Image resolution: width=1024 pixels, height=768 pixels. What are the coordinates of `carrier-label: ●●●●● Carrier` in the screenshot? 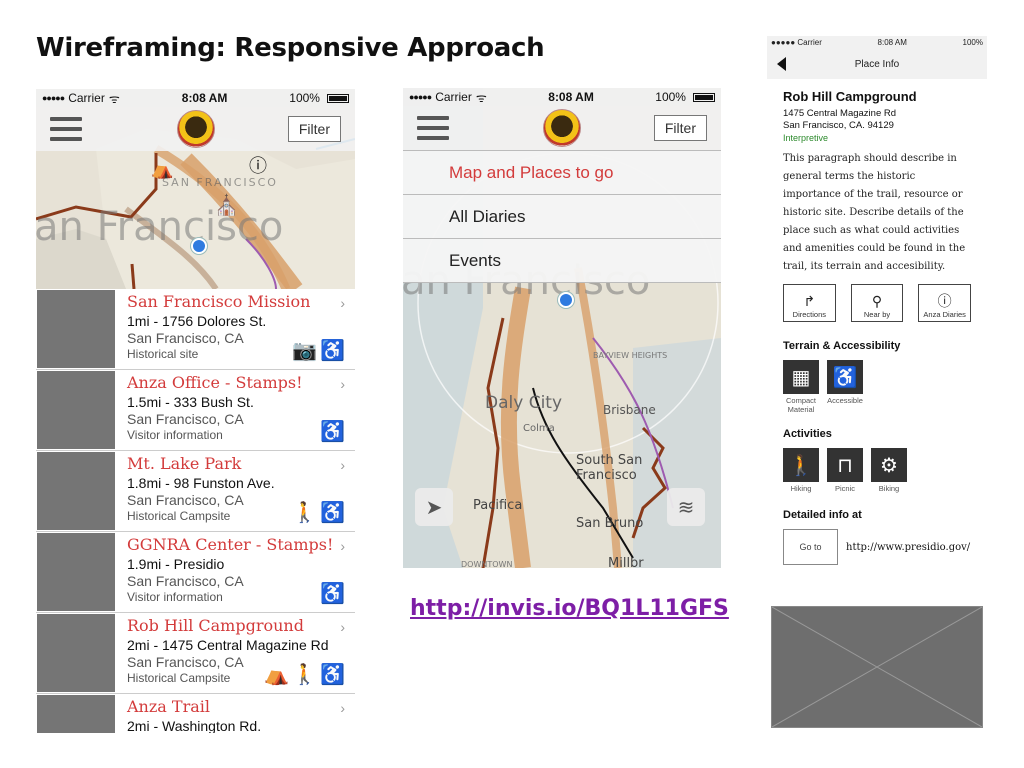 It's located at (796, 42).